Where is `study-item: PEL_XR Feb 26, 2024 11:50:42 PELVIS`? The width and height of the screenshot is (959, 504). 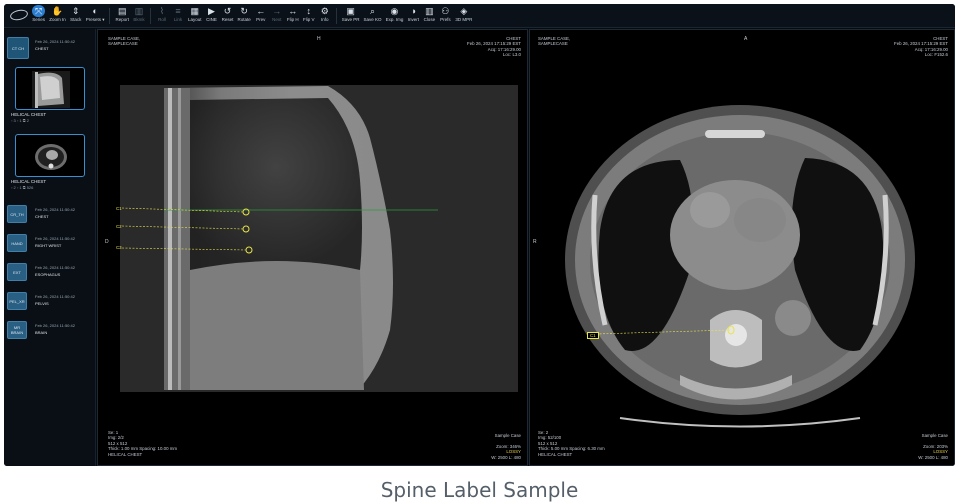
study-item: PEL_XR Feb 26, 2024 11:50:42 PELVIS is located at coordinates (41, 301).